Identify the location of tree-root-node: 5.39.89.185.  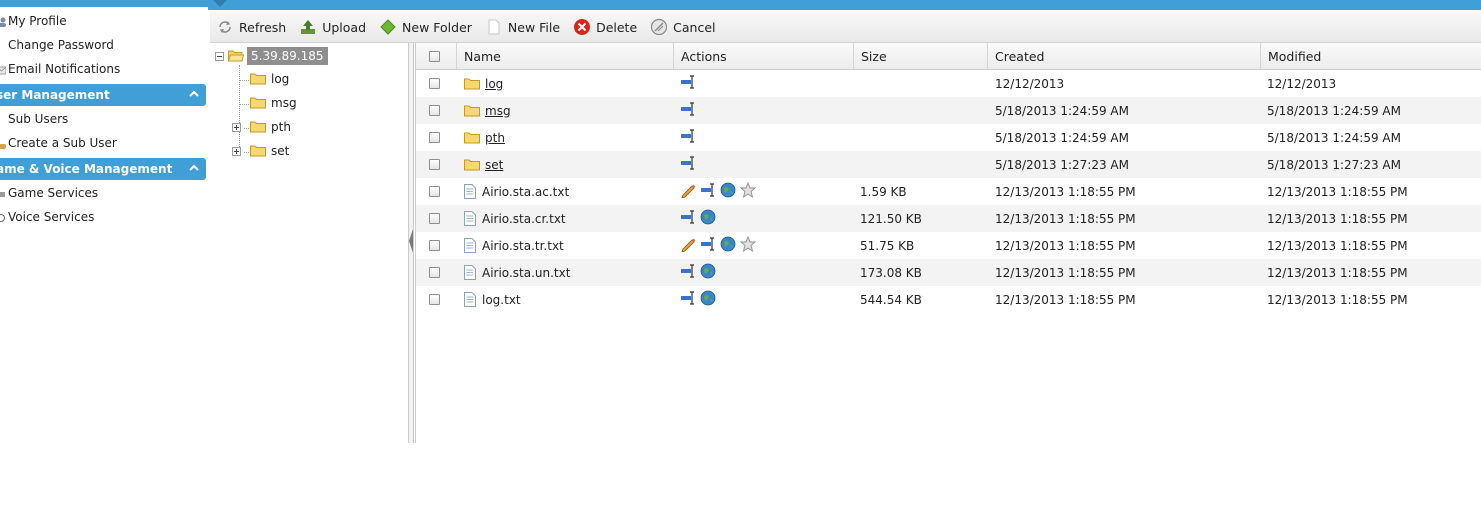
(271, 56).